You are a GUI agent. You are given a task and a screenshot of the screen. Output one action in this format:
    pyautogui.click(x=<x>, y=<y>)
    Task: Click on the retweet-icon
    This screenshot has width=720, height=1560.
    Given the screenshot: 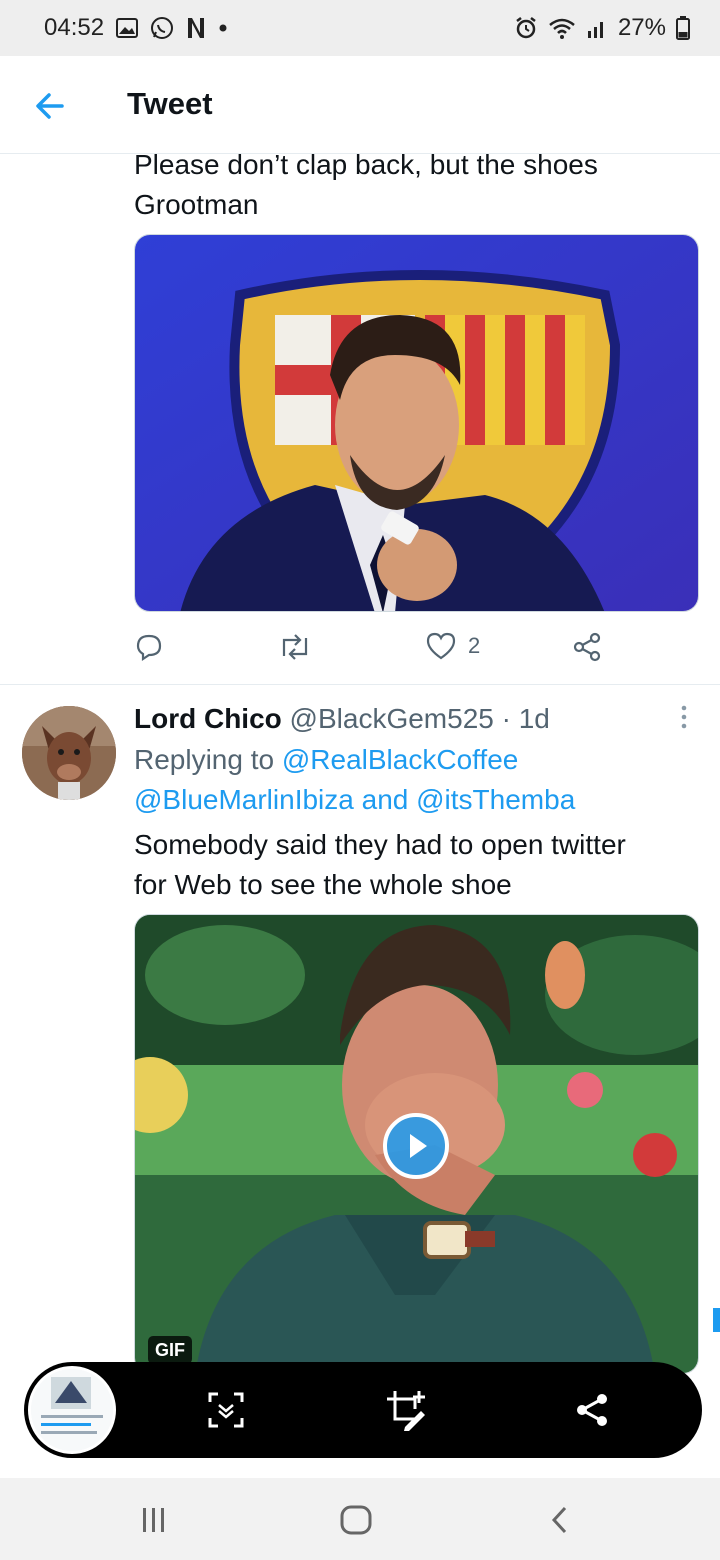 What is the action you would take?
    pyautogui.click(x=295, y=647)
    